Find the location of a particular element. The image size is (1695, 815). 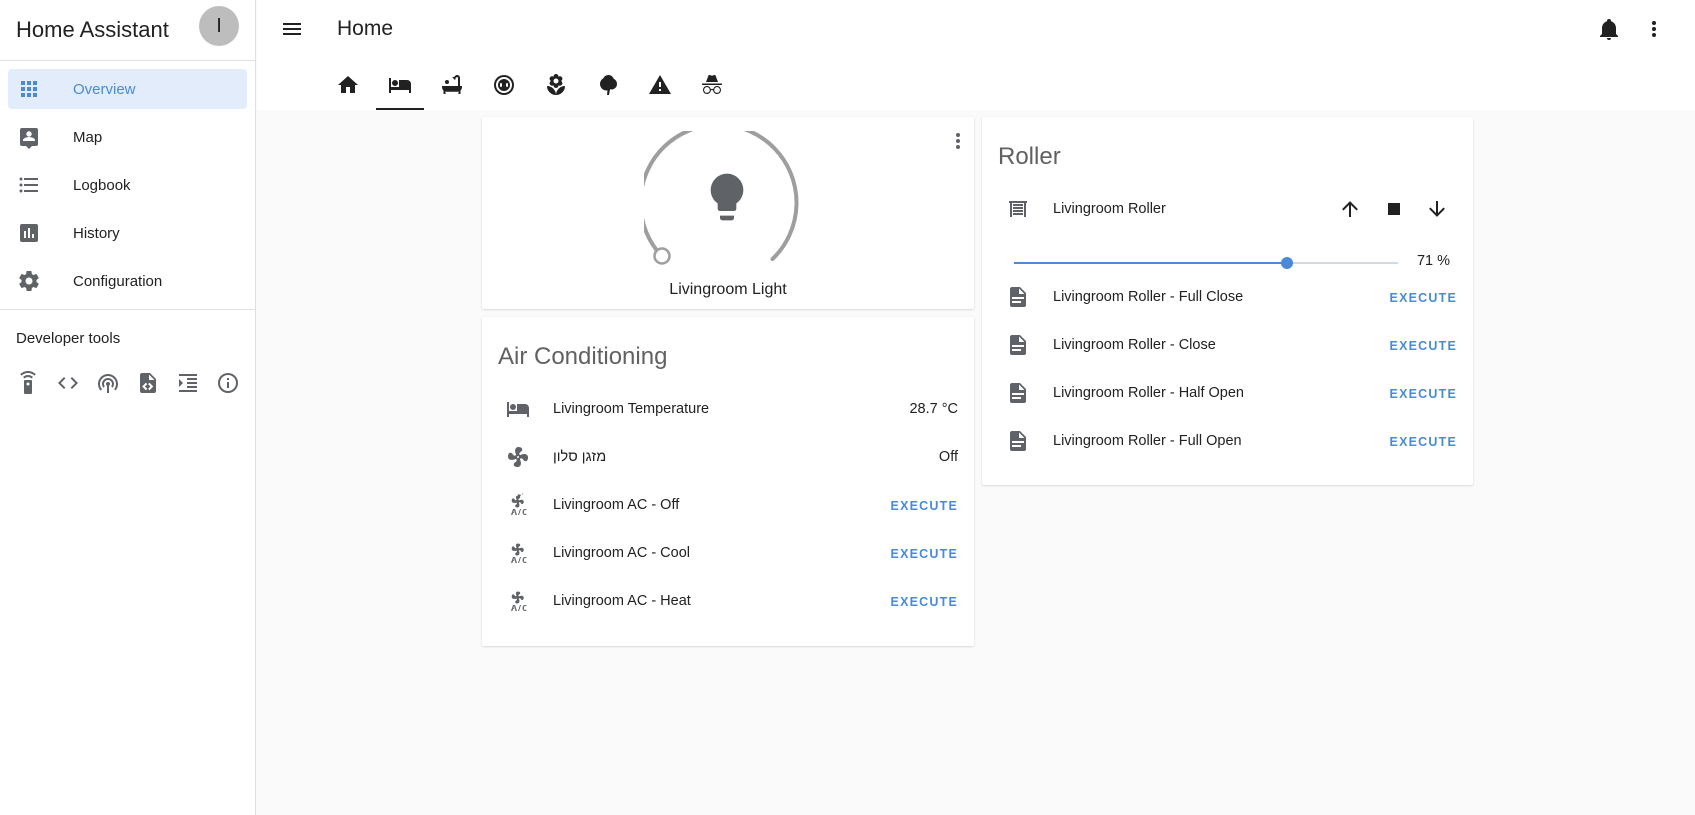

alert-icon is located at coordinates (660, 85).